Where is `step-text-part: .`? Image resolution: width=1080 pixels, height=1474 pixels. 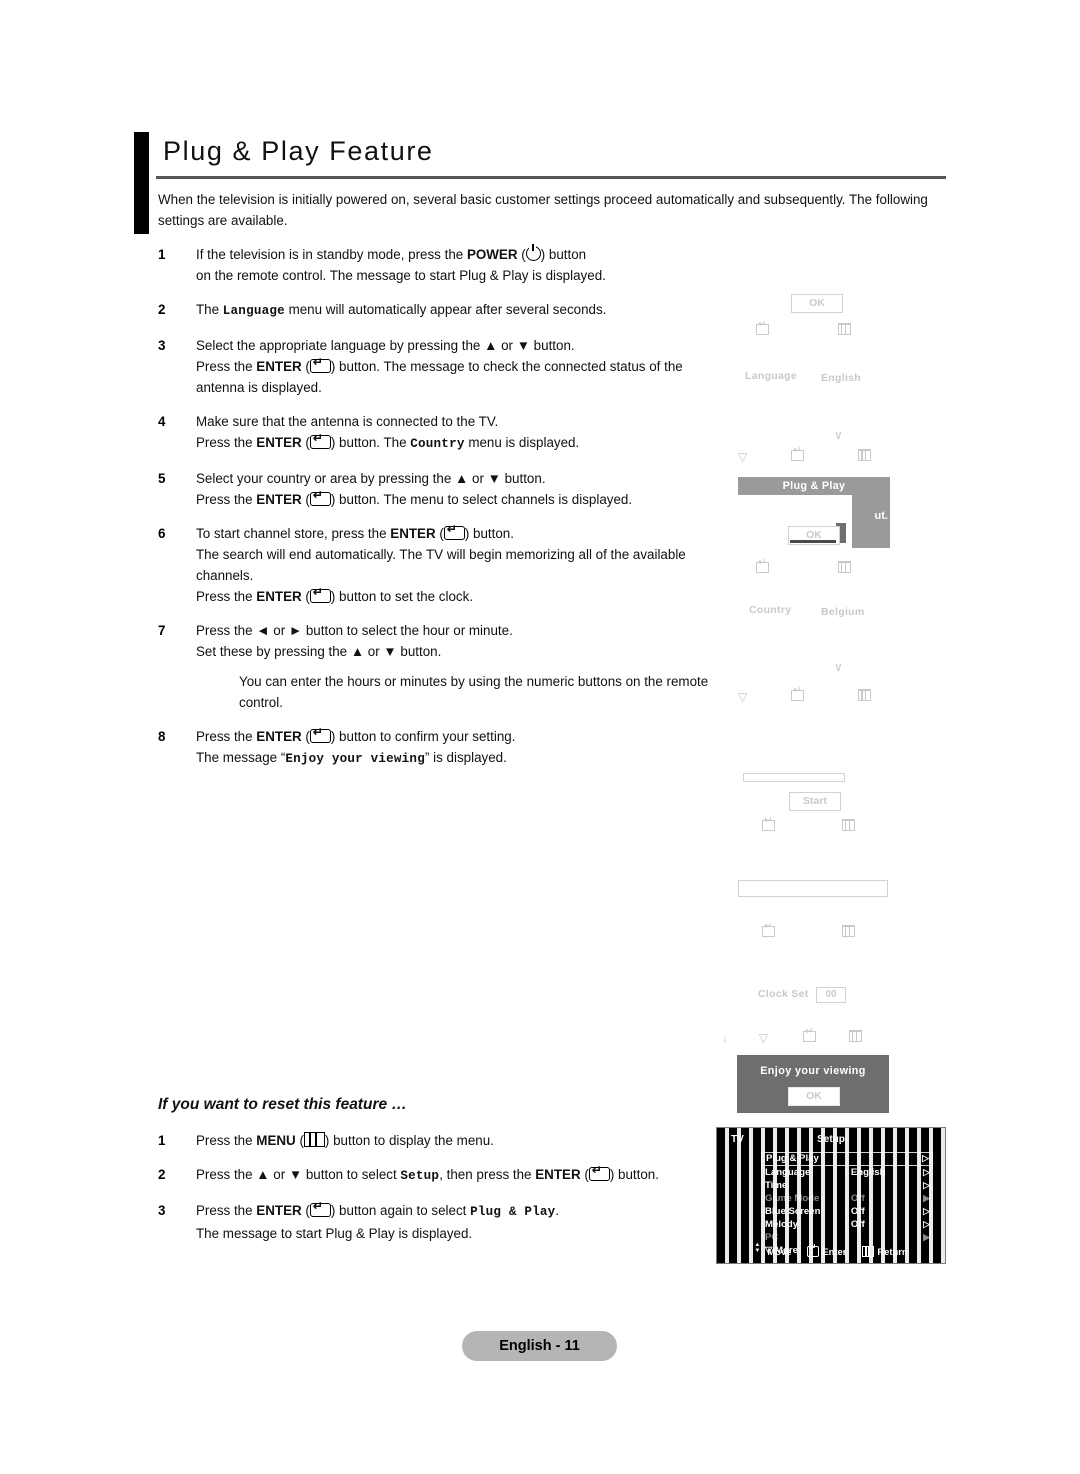
step-text-part: . is located at coordinates (557, 1210).